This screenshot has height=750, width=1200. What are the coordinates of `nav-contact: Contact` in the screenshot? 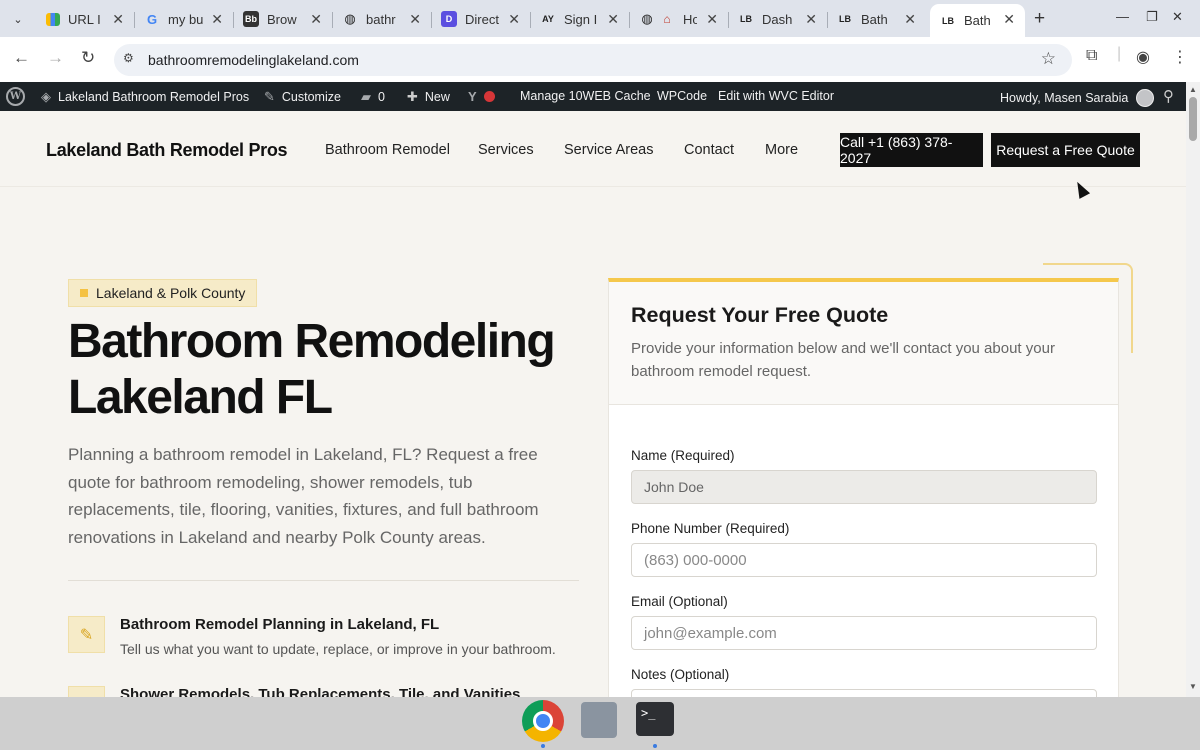 It's located at (709, 150).